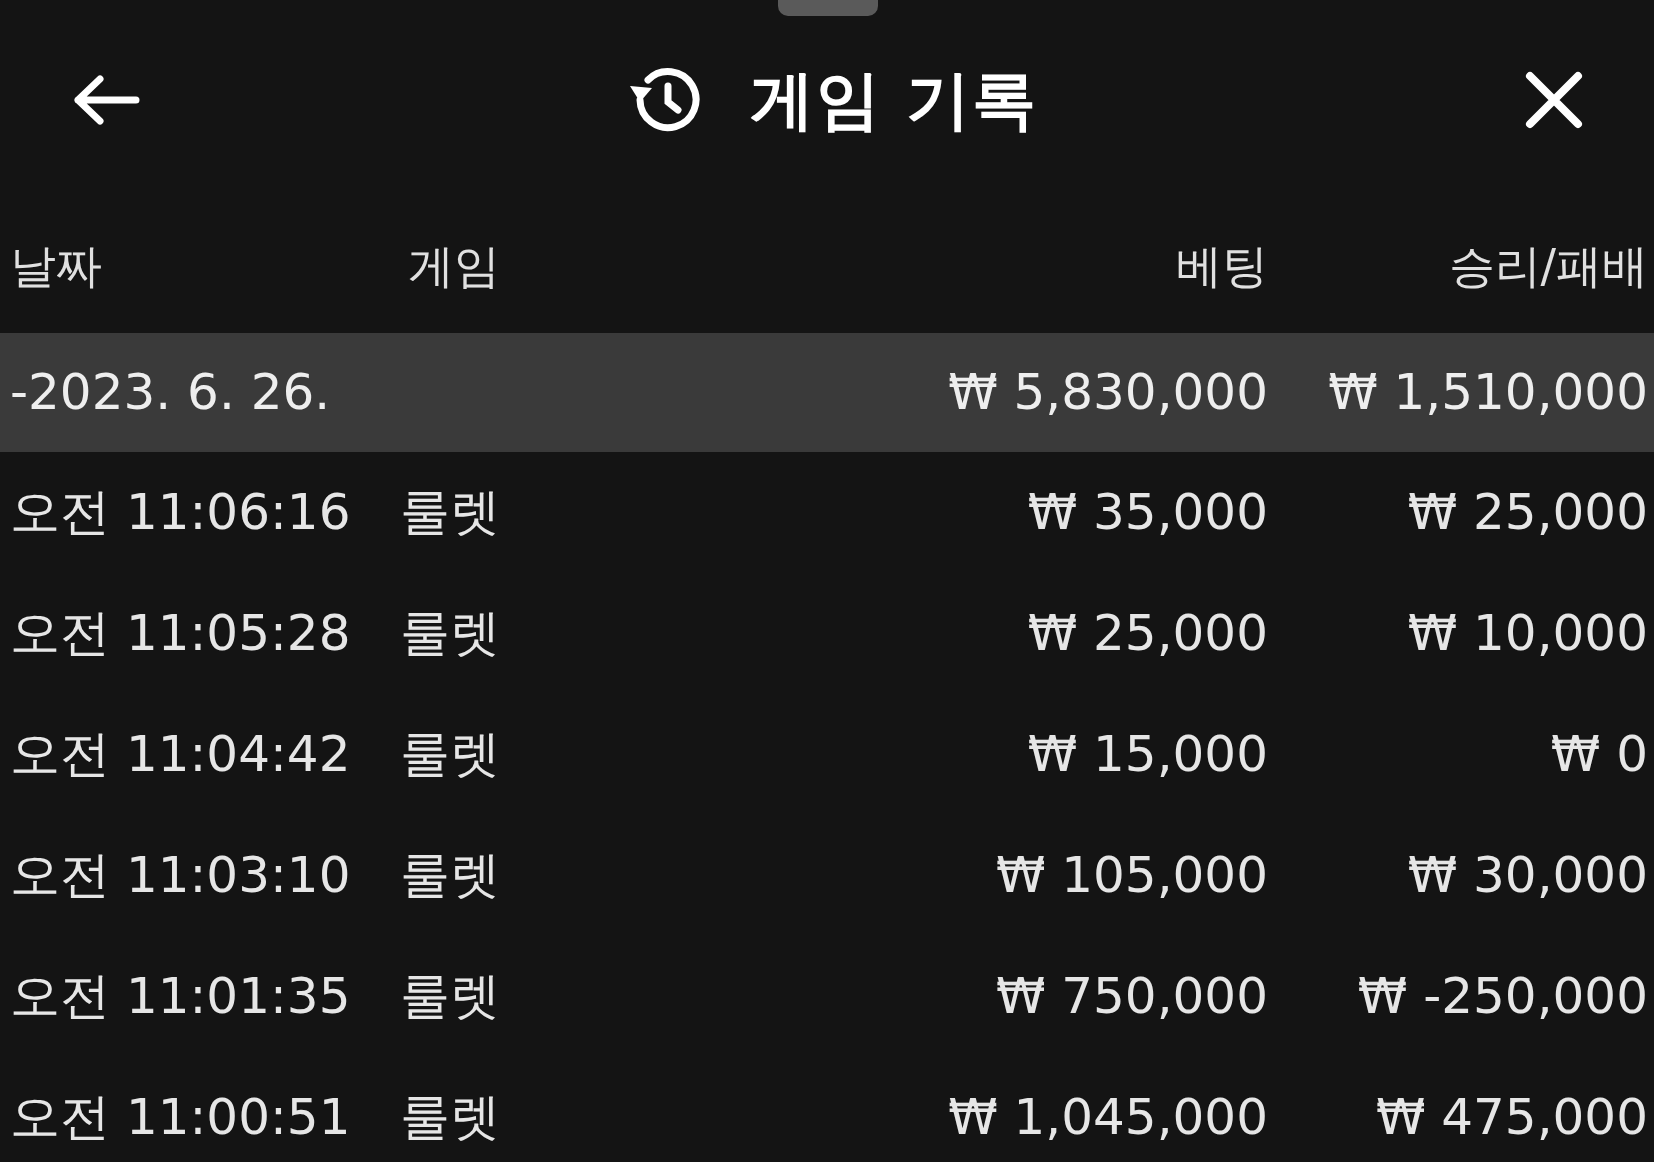  What do you see at coordinates (1107, 1117) in the screenshot?
I see `bet-cell-text: ₩ 1,045,000` at bounding box center [1107, 1117].